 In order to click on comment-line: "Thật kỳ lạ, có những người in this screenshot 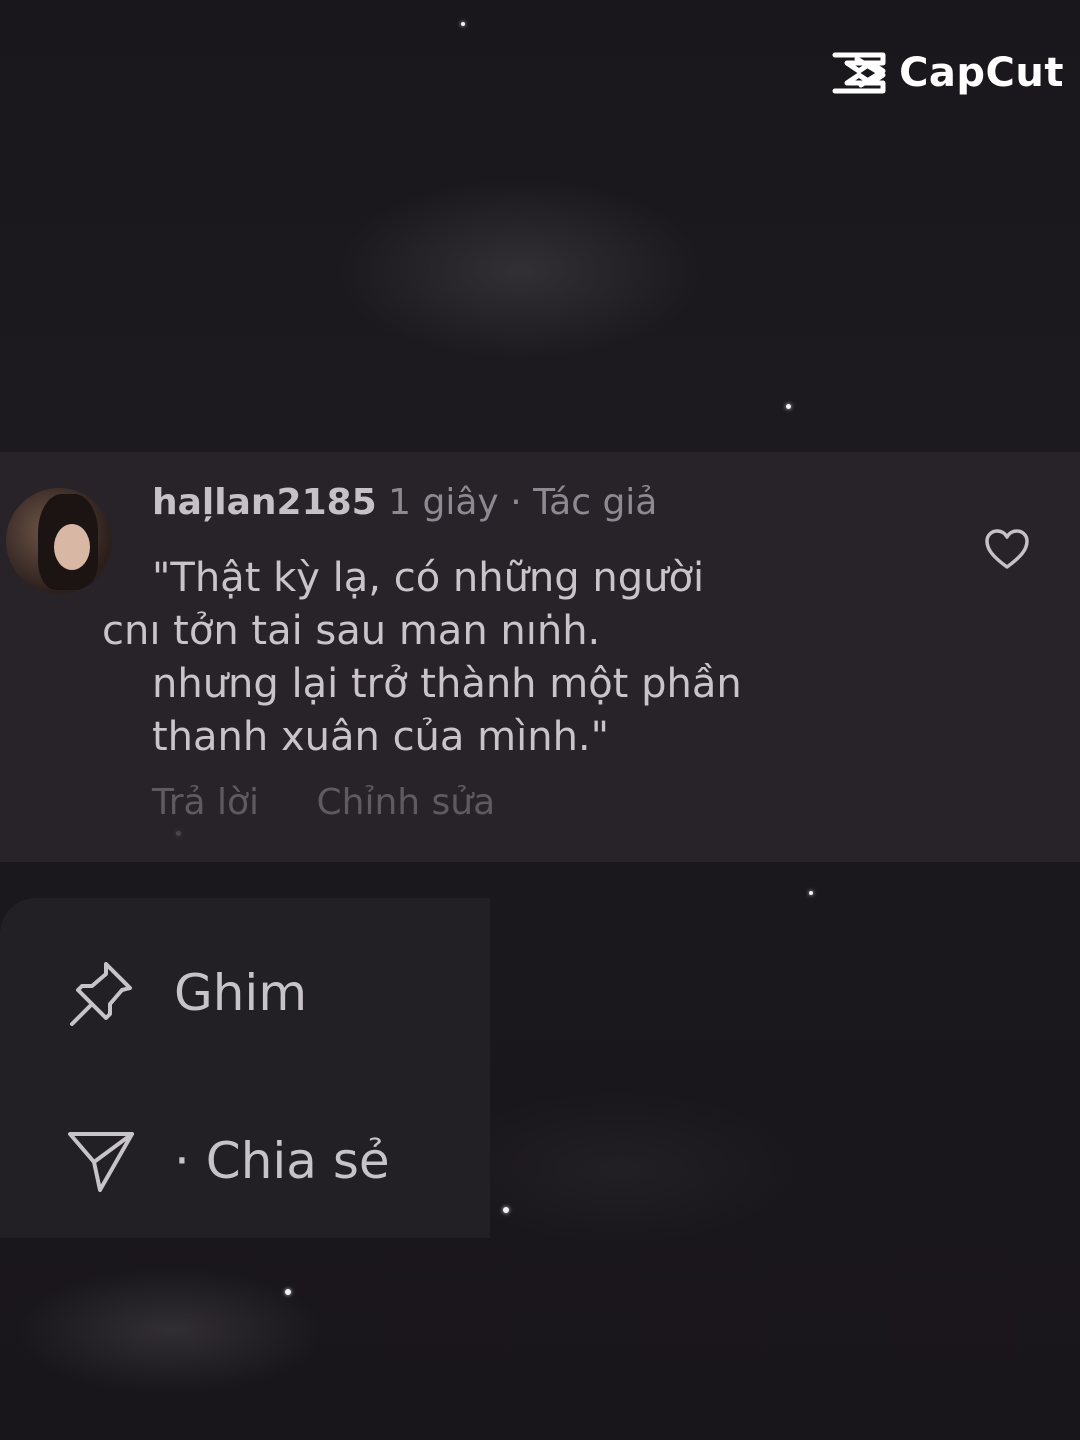, I will do `click(428, 578)`.